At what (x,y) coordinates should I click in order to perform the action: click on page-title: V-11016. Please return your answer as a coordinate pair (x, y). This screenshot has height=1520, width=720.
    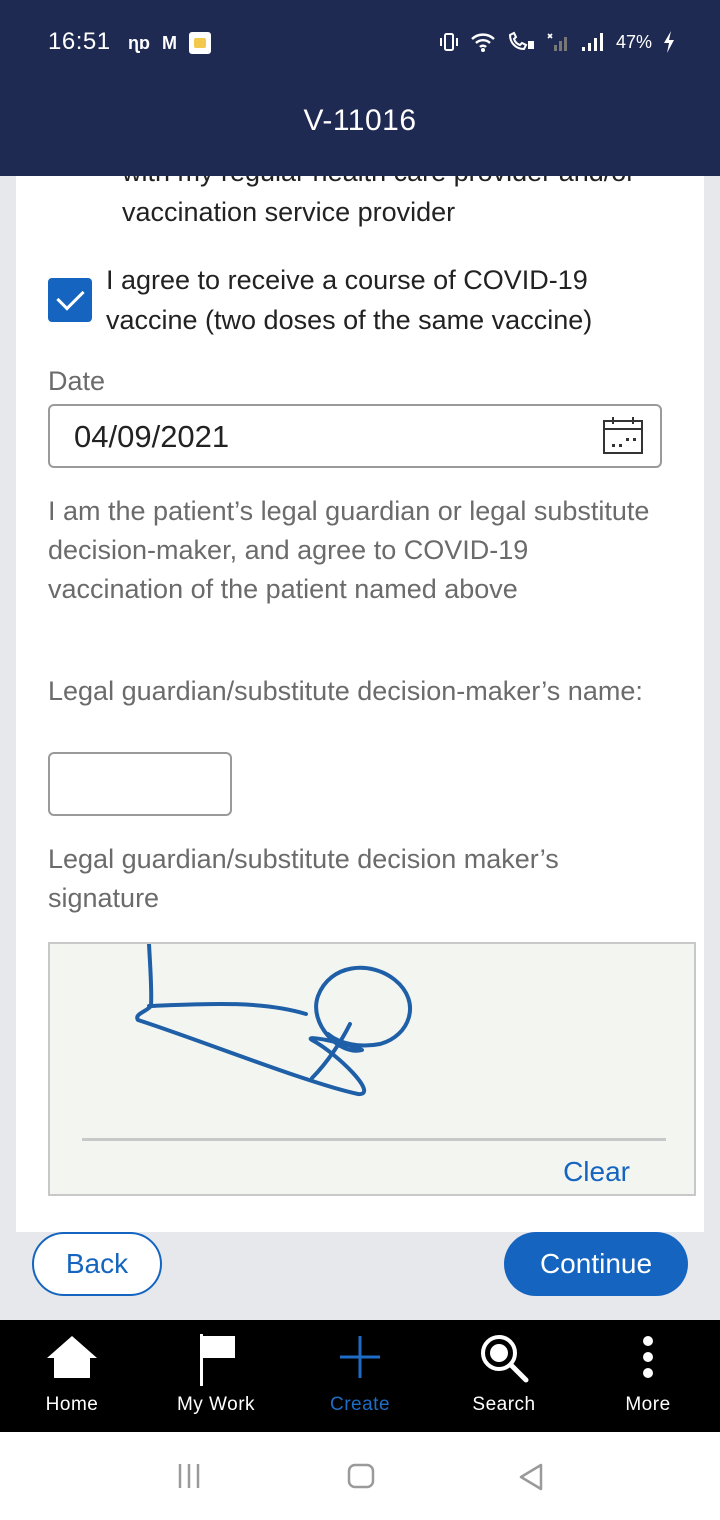
    Looking at the image, I should click on (360, 120).